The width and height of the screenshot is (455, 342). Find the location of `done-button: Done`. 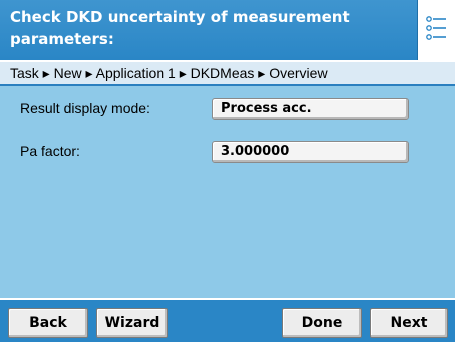

done-button: Done is located at coordinates (322, 323).